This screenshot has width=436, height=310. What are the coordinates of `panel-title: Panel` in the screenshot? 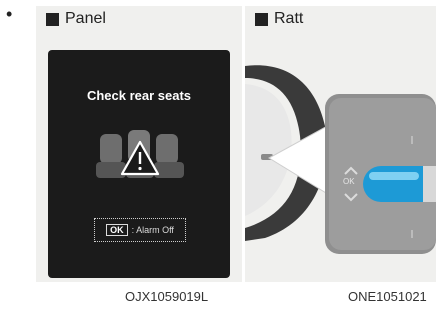 It's located at (76, 19).